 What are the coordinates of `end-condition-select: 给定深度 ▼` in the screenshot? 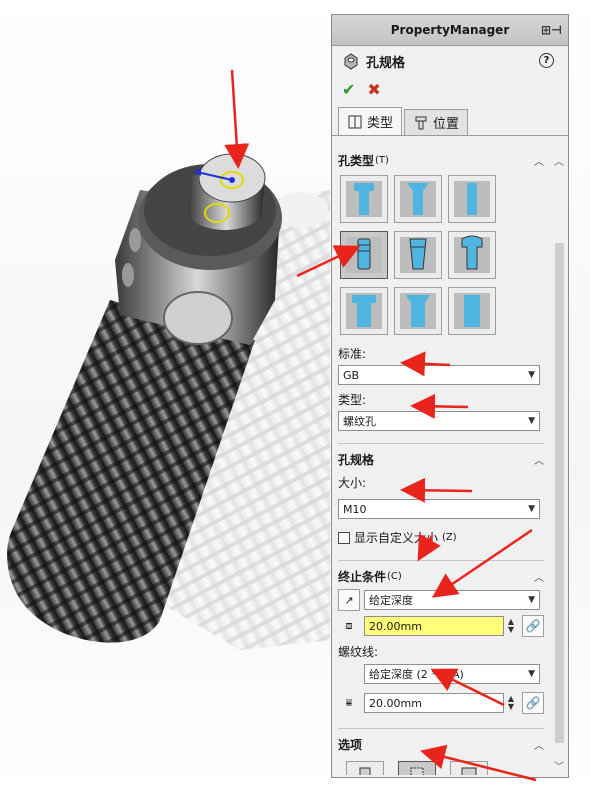 It's located at (452, 600).